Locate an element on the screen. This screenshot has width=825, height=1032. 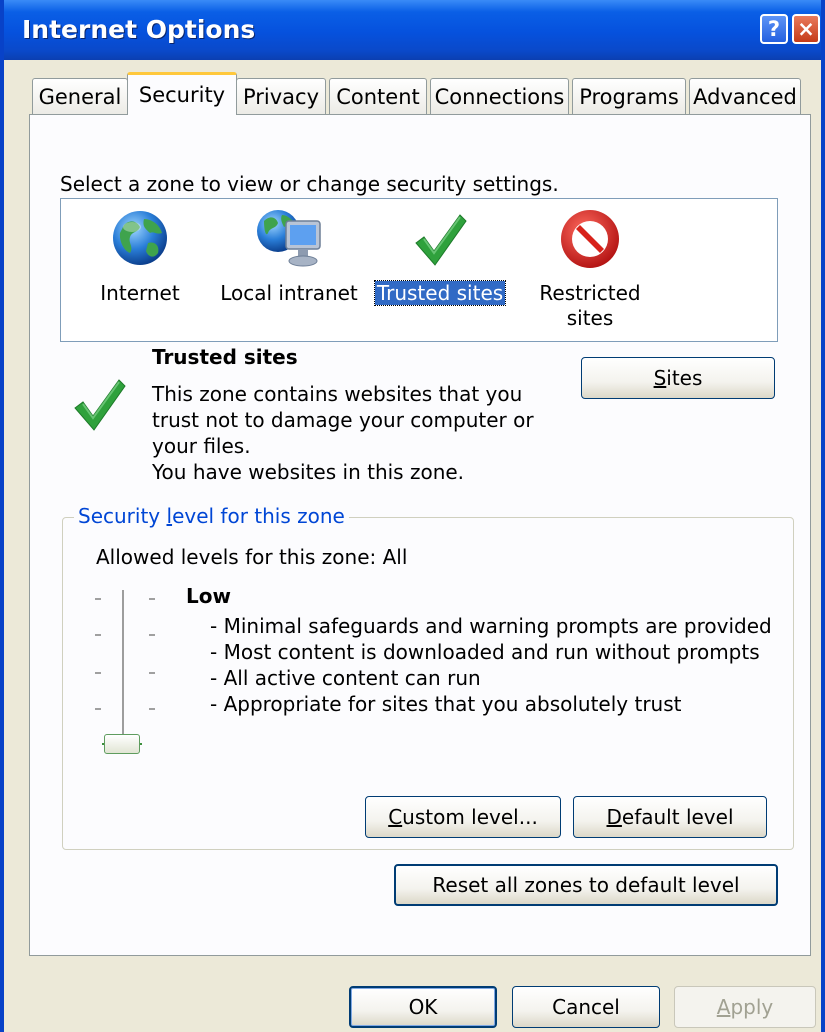
zone-description-line: your files. is located at coordinates (201, 446).